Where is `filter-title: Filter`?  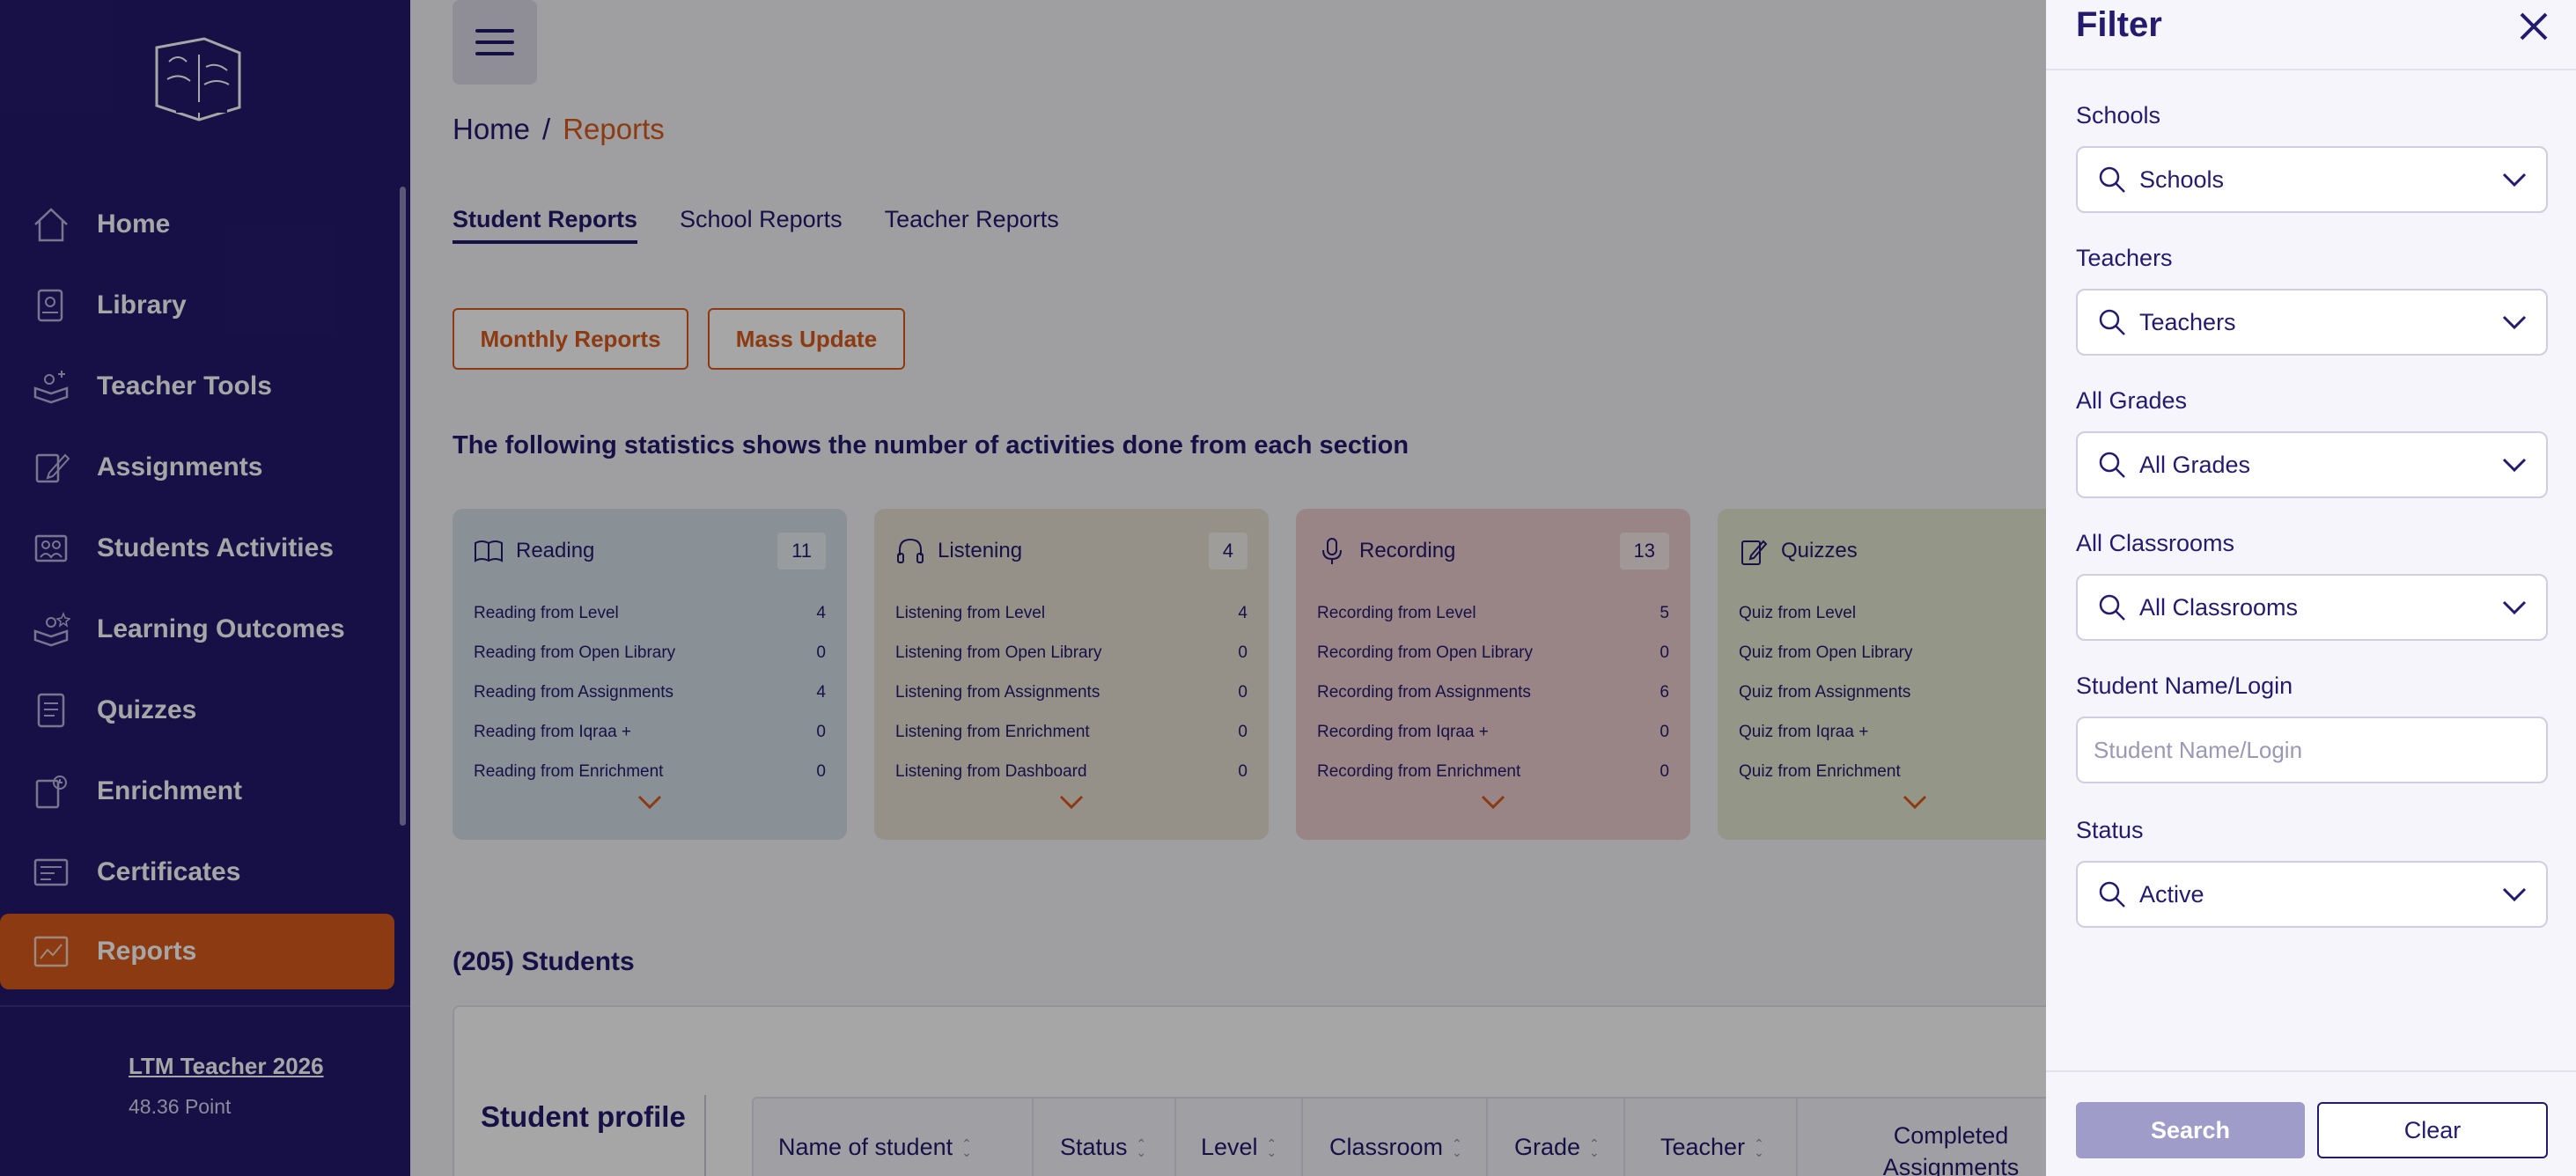 filter-title: Filter is located at coordinates (2119, 24).